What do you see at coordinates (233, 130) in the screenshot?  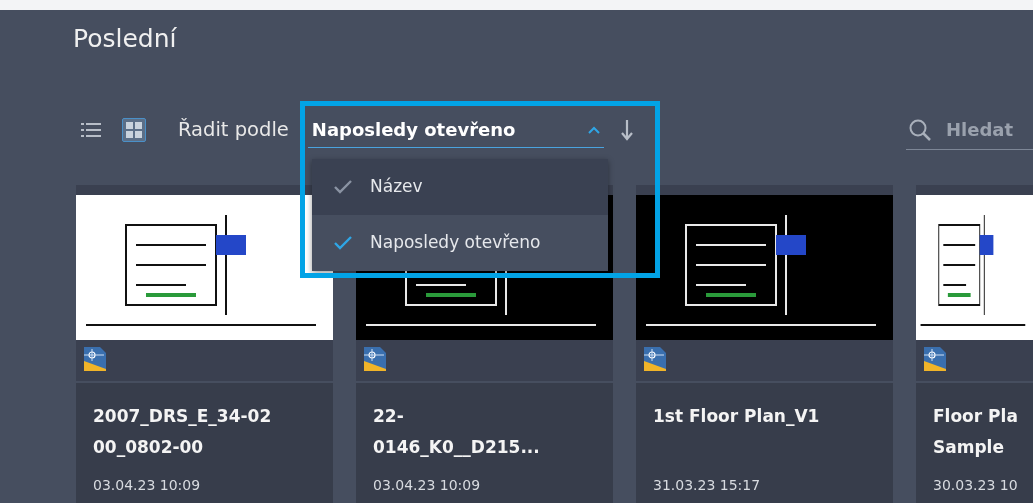 I see `sort-label: Řadit podle` at bounding box center [233, 130].